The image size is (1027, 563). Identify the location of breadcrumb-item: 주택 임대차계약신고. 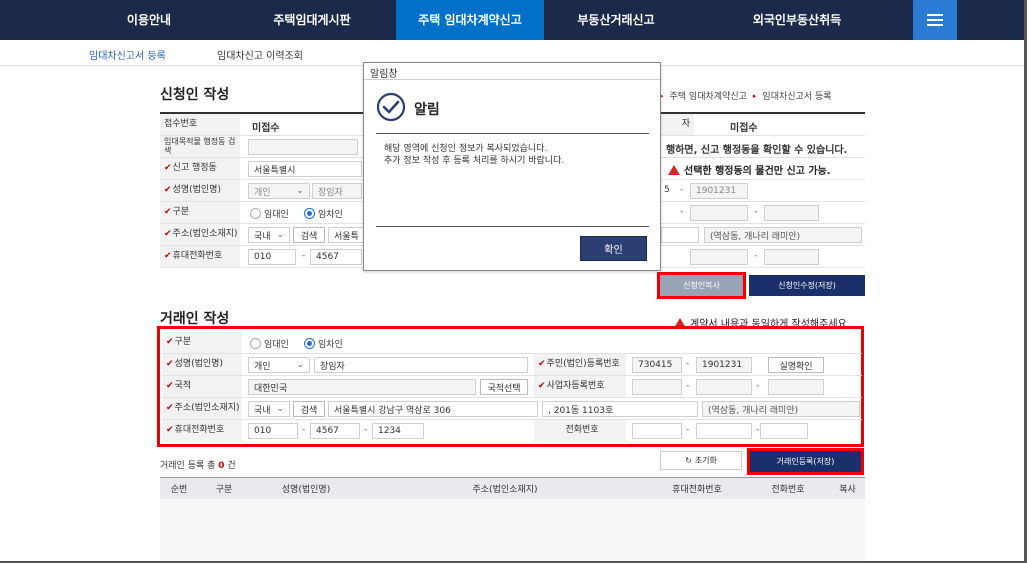
(708, 95).